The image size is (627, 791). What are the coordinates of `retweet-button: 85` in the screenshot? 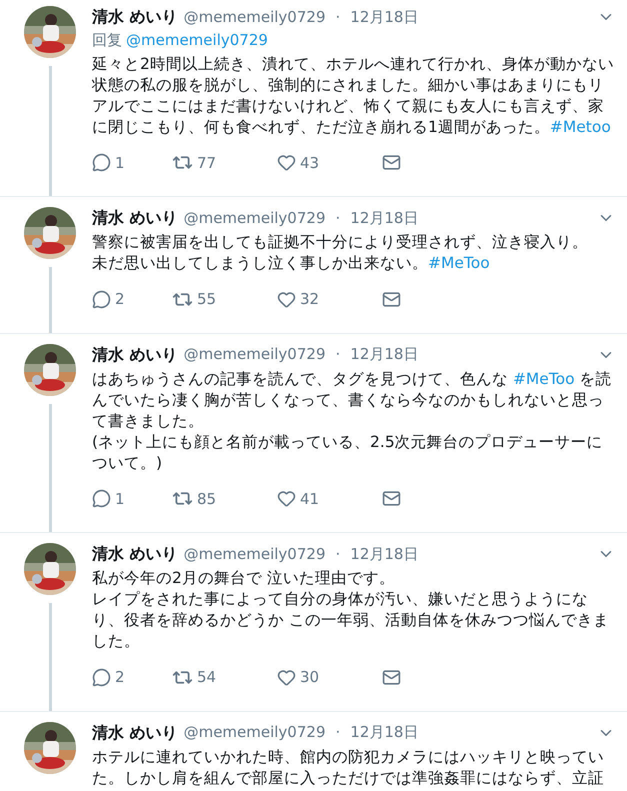 It's located at (224, 499).